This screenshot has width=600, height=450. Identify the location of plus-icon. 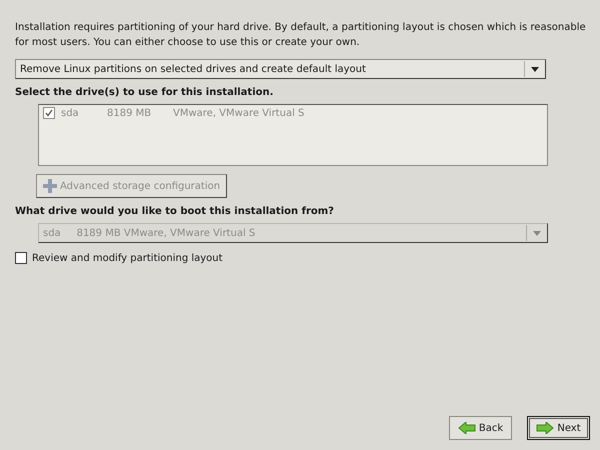
(50, 186).